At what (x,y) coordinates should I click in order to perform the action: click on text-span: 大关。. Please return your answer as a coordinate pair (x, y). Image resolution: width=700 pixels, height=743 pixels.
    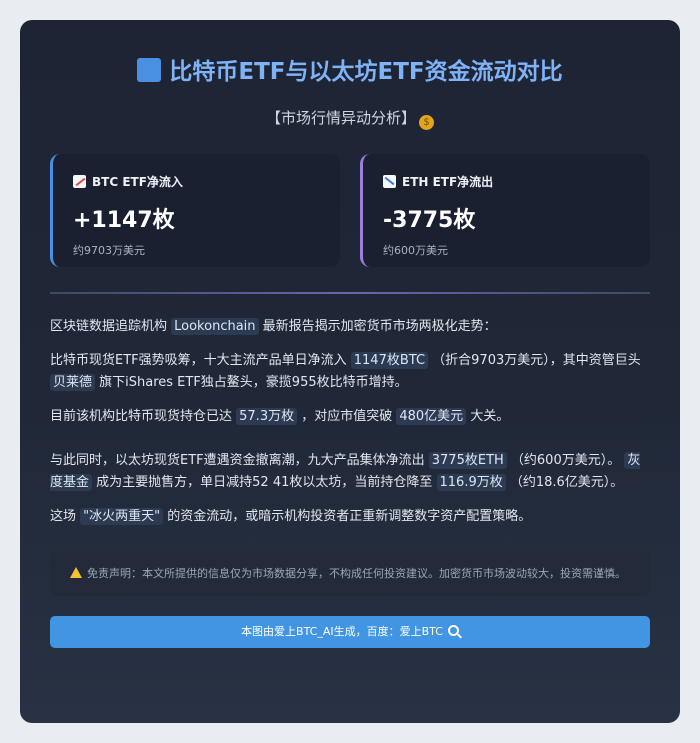
    Looking at the image, I should click on (488, 416).